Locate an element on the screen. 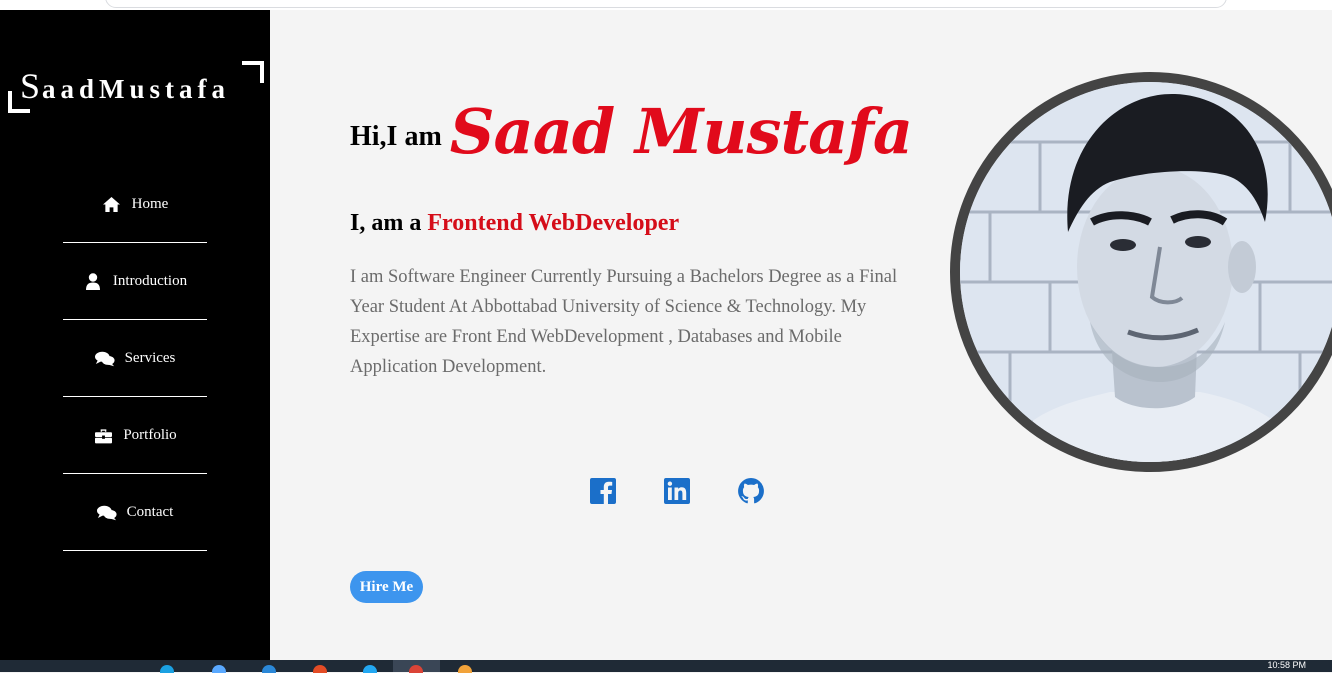 The image size is (1332, 673). user-icon is located at coordinates (93, 282).